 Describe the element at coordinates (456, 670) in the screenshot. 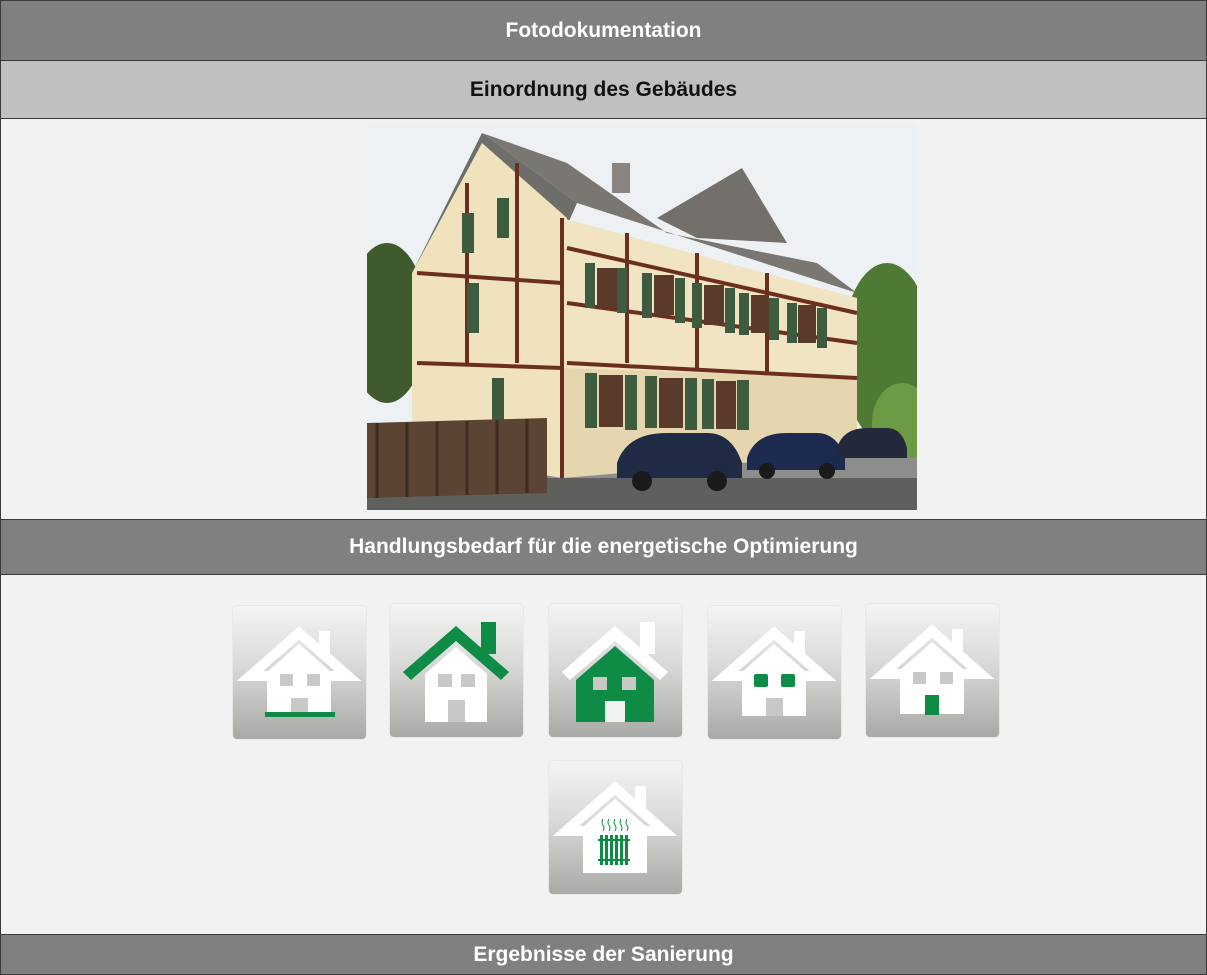

I see `house-roof-insulation-icon` at that location.